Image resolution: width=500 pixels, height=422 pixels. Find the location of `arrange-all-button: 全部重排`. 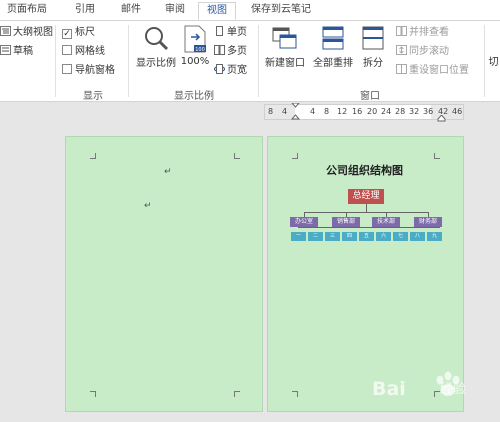

arrange-all-button: 全部重排 is located at coordinates (333, 47).